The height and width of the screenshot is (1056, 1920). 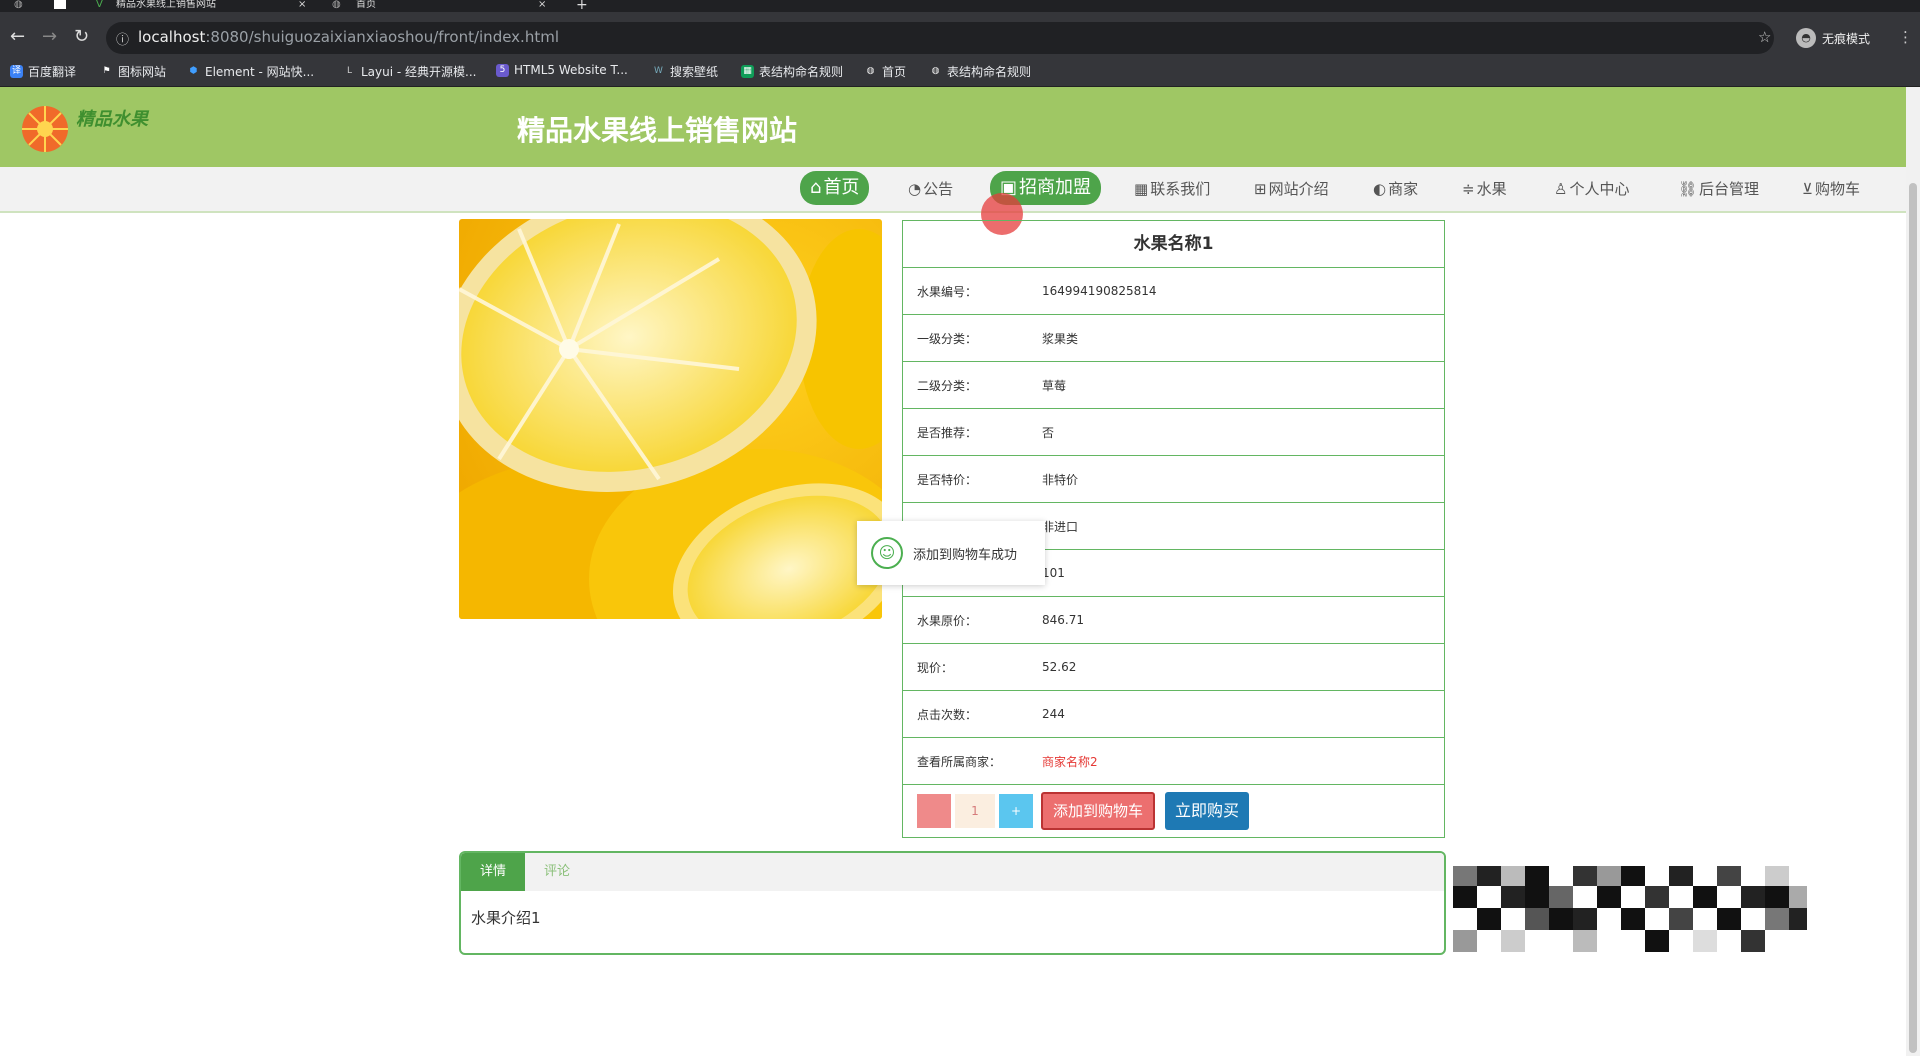 What do you see at coordinates (1291, 189) in the screenshot?
I see `nav-about: ⊞ 网站介绍` at bounding box center [1291, 189].